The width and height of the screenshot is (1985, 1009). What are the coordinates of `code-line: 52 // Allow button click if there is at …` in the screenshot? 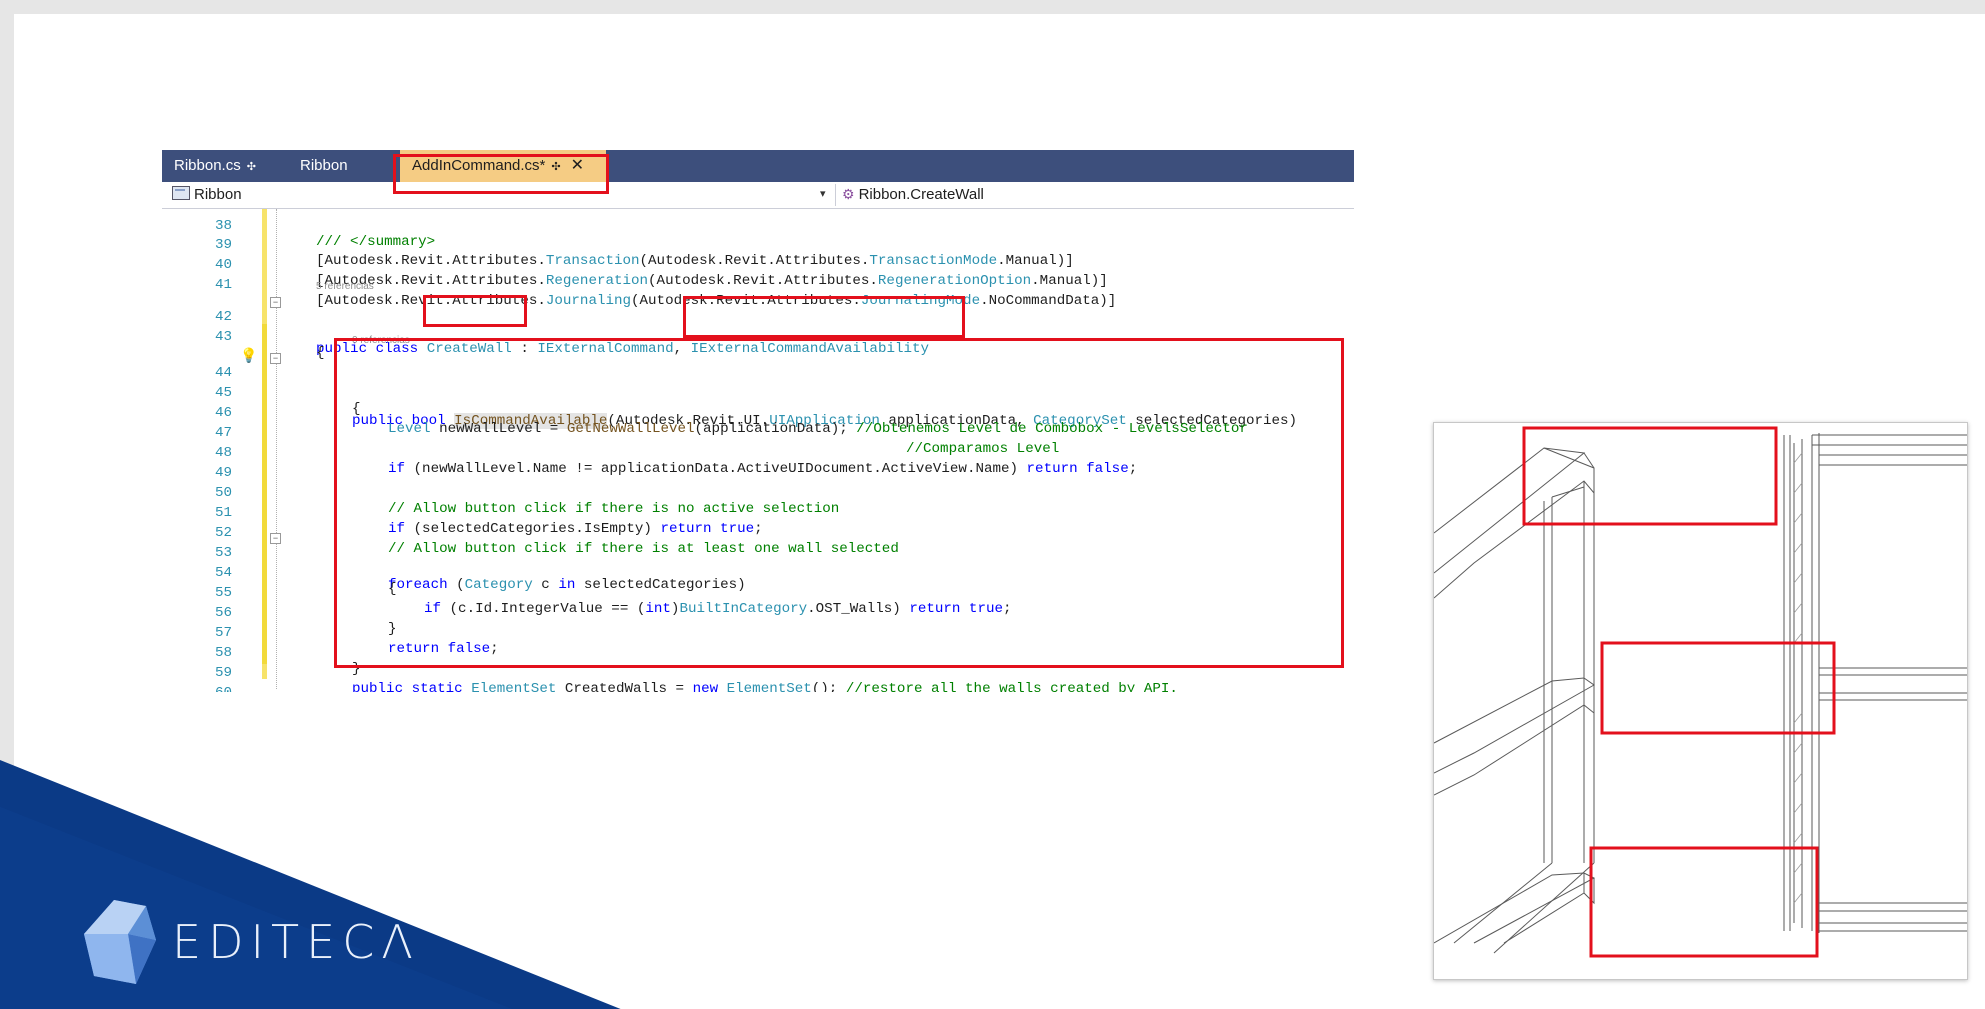 It's located at (530, 533).